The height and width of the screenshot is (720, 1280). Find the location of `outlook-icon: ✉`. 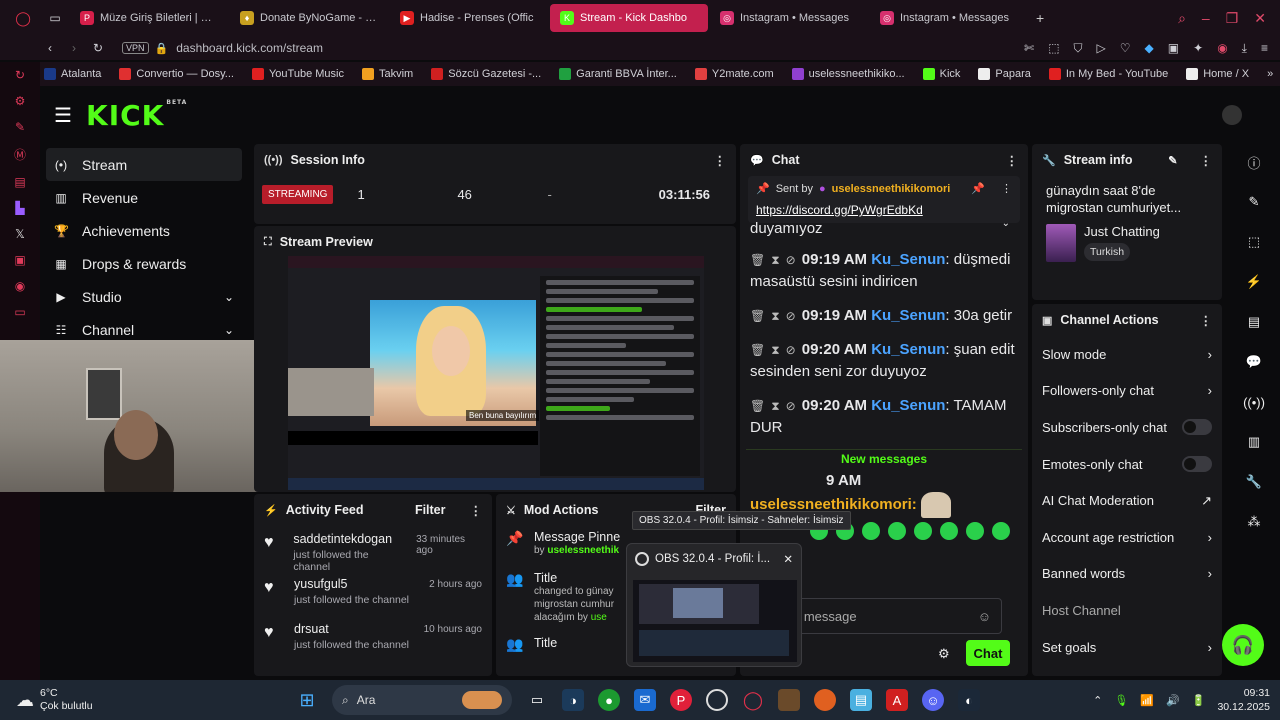

outlook-icon: ✉ is located at coordinates (645, 700).